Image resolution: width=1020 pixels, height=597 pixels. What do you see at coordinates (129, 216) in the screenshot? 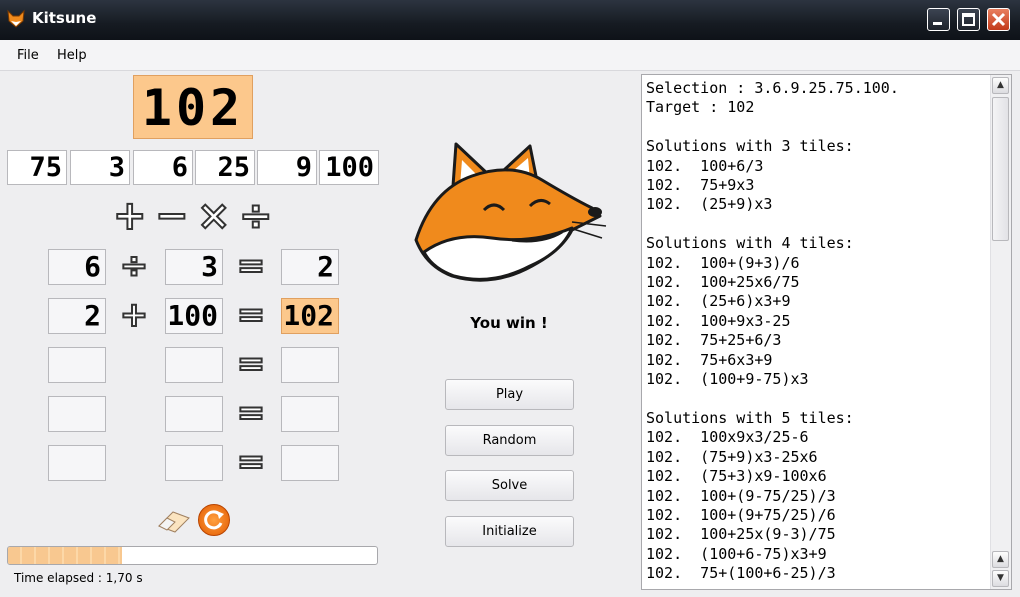
I see `plus-button: +` at bounding box center [129, 216].